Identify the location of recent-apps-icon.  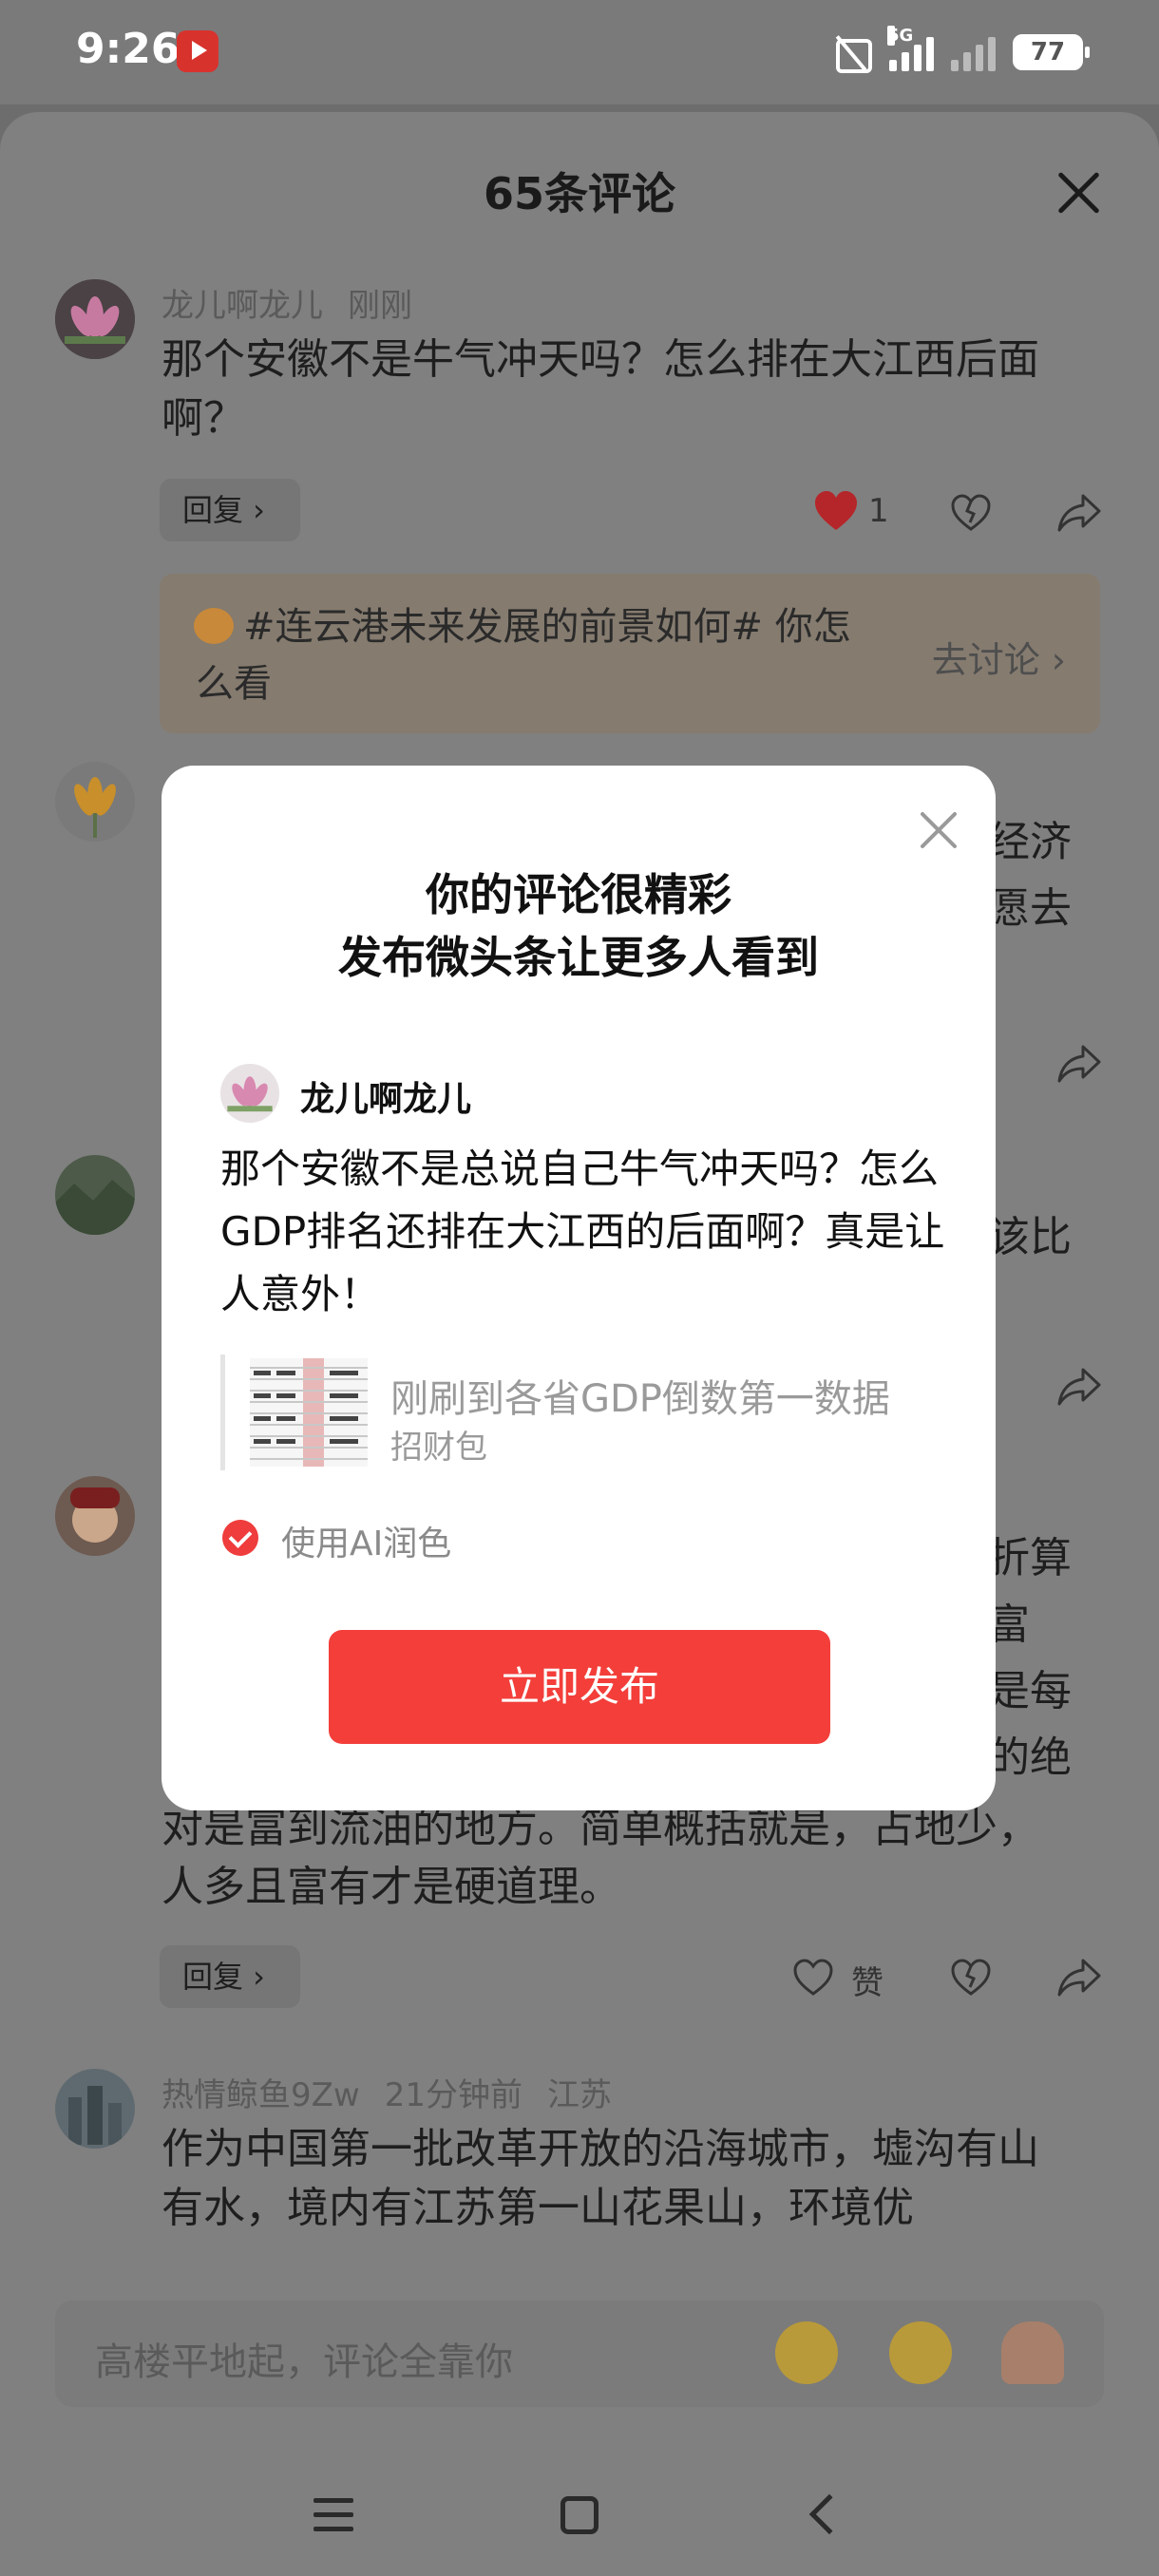
(333, 2515).